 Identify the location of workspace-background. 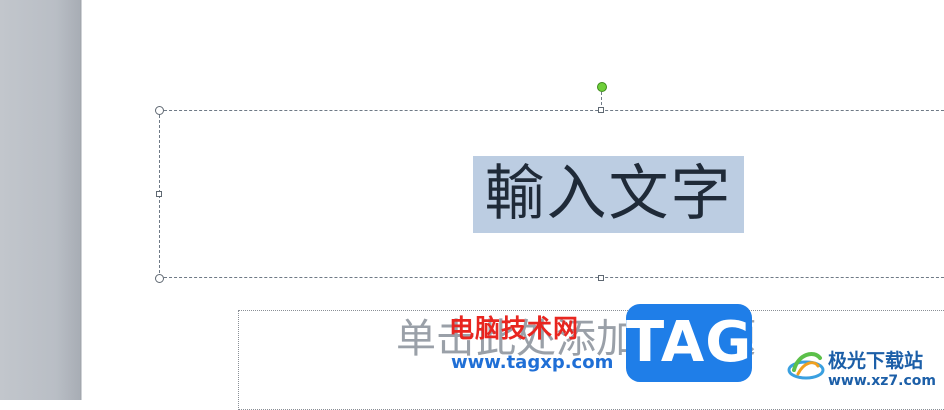
(40, 200).